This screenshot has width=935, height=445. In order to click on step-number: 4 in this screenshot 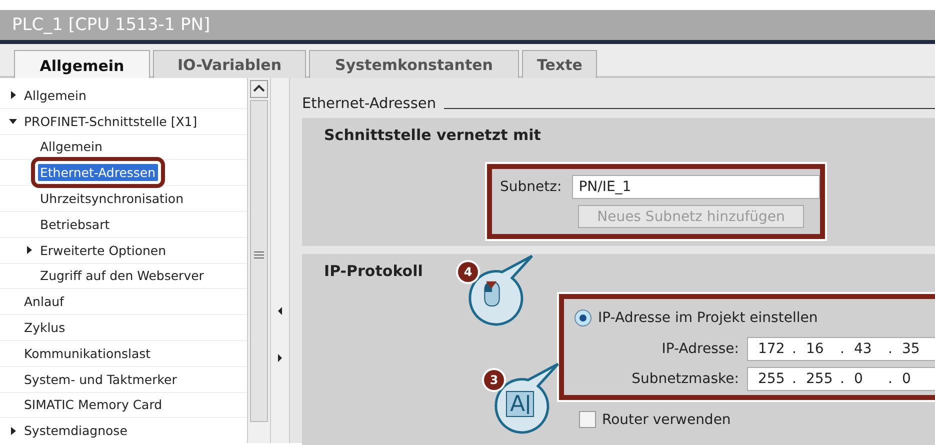, I will do `click(468, 272)`.